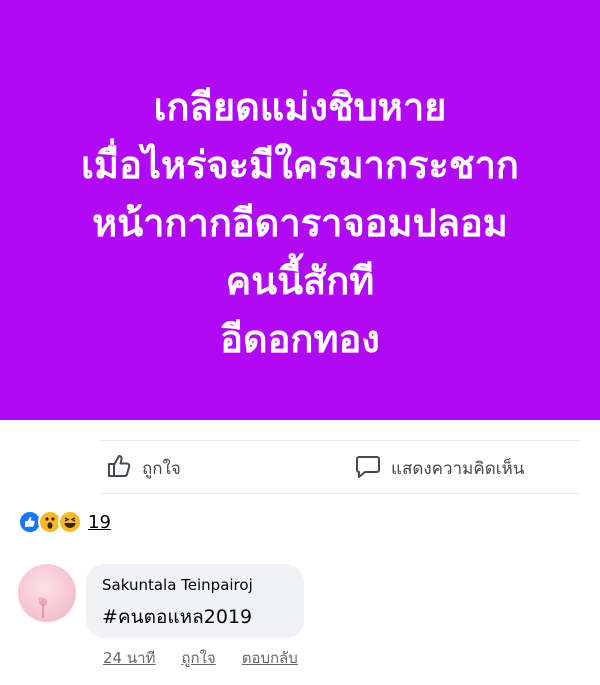 Image resolution: width=600 pixels, height=685 pixels. Describe the element at coordinates (270, 658) in the screenshot. I see `comment-reply-link: ตอบกลับ` at that location.